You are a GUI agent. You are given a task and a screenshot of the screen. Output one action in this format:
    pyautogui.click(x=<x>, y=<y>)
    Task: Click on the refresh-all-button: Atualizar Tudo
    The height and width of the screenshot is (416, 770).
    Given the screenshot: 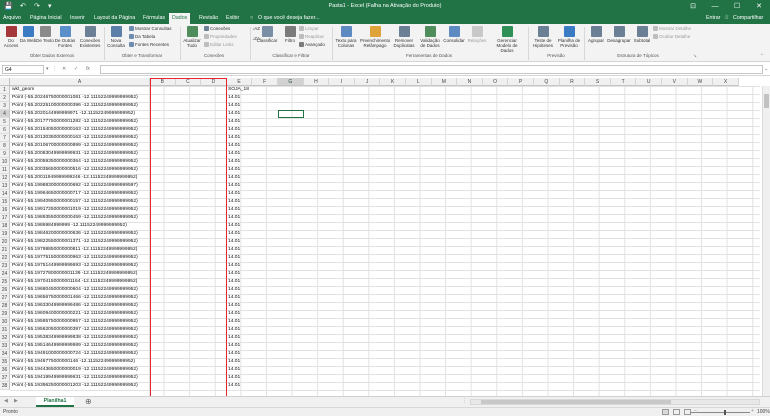 What is the action you would take?
    pyautogui.click(x=192, y=37)
    